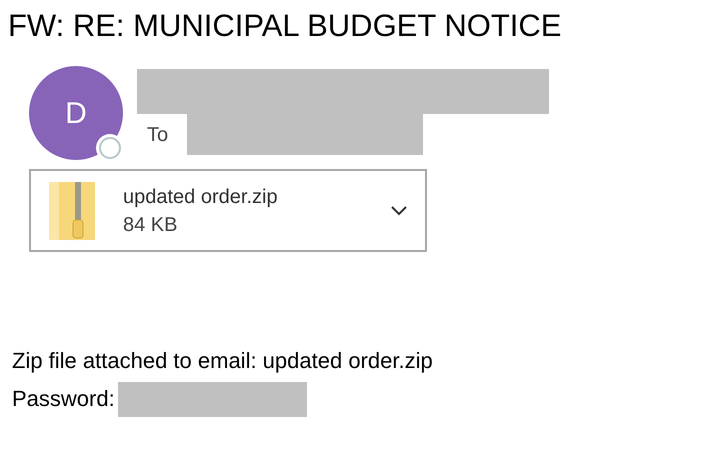 The height and width of the screenshot is (463, 705). What do you see at coordinates (63, 399) in the screenshot?
I see `password-label: Password:` at bounding box center [63, 399].